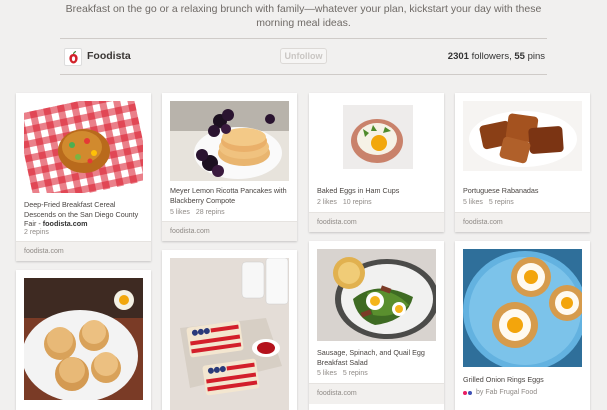 The width and height of the screenshot is (607, 410). I want to click on followers-count: 2301, so click(458, 56).